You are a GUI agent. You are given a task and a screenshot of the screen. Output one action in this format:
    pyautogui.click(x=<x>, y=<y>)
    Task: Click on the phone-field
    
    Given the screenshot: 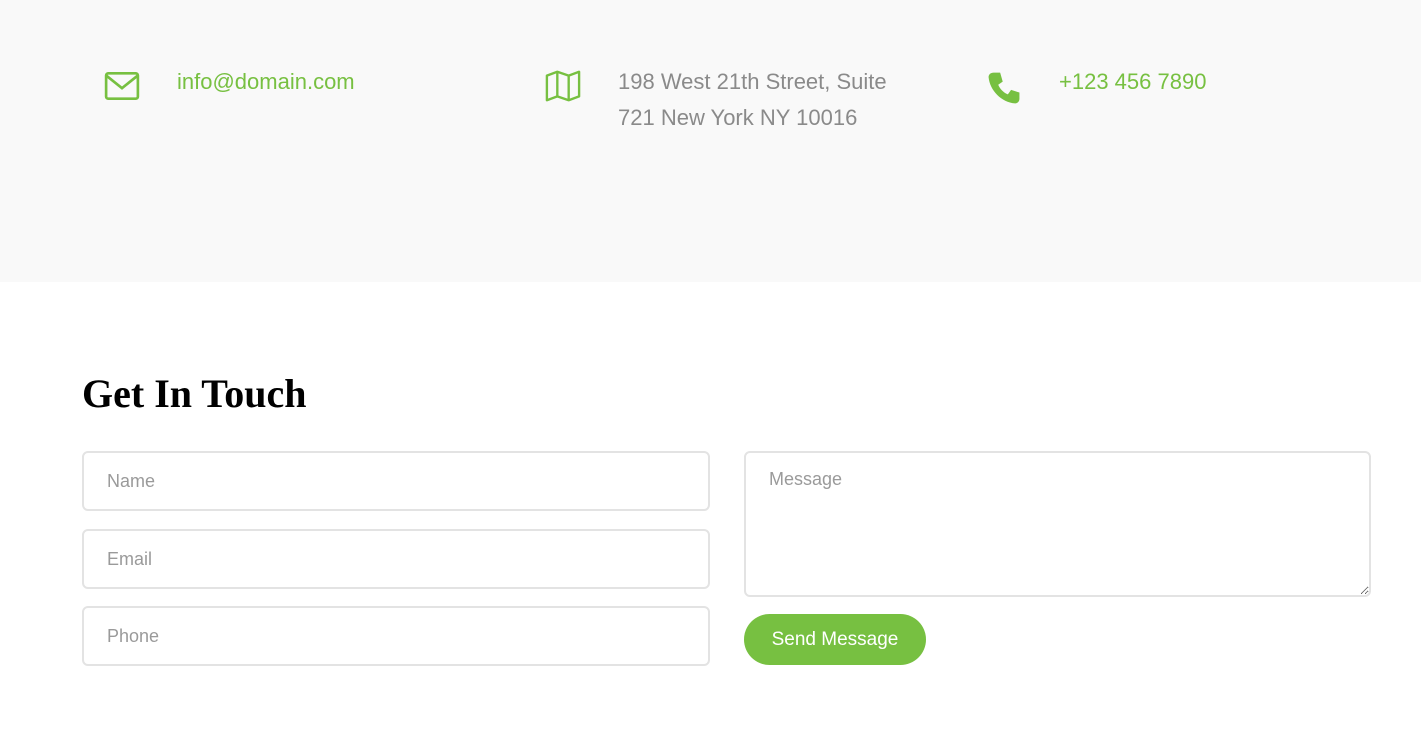 What is the action you would take?
    pyautogui.click(x=396, y=636)
    